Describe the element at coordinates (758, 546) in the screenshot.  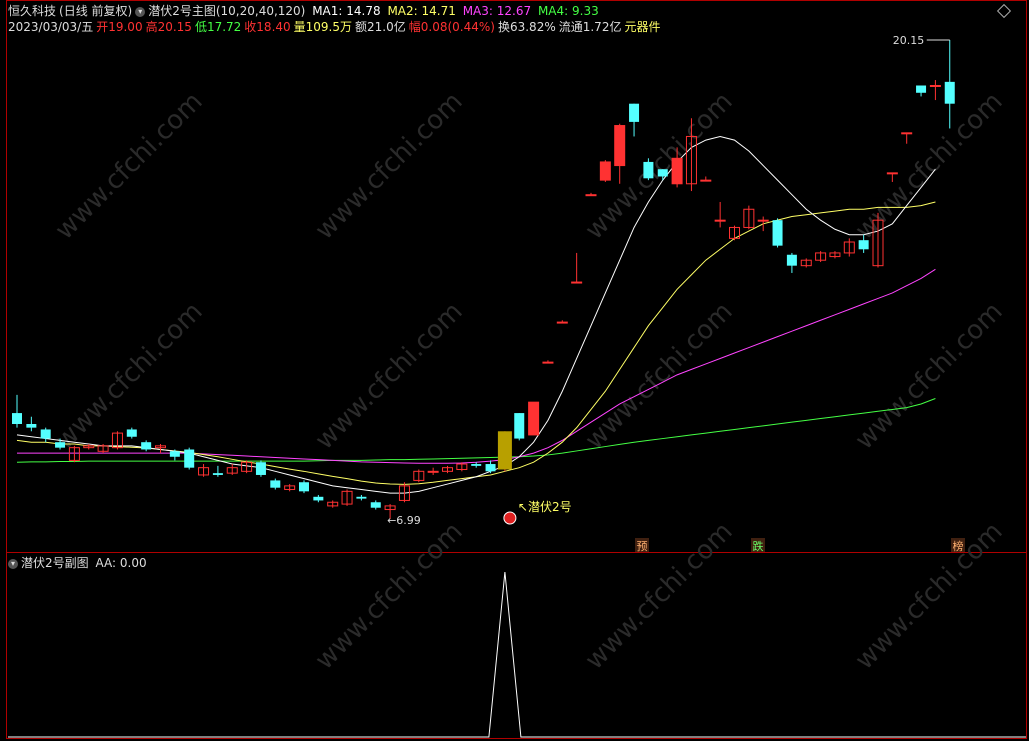
I see `tag-tag_die: 跌` at that location.